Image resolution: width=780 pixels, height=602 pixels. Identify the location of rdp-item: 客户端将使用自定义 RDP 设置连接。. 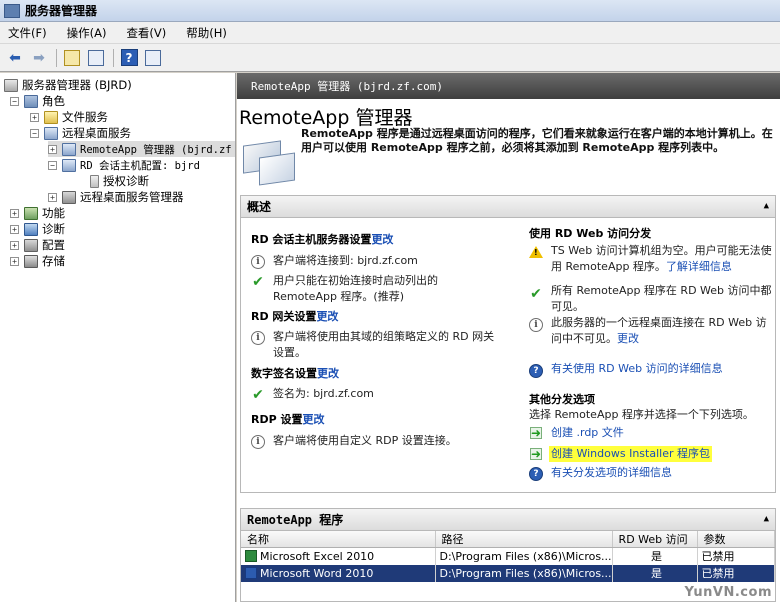
(365, 440).